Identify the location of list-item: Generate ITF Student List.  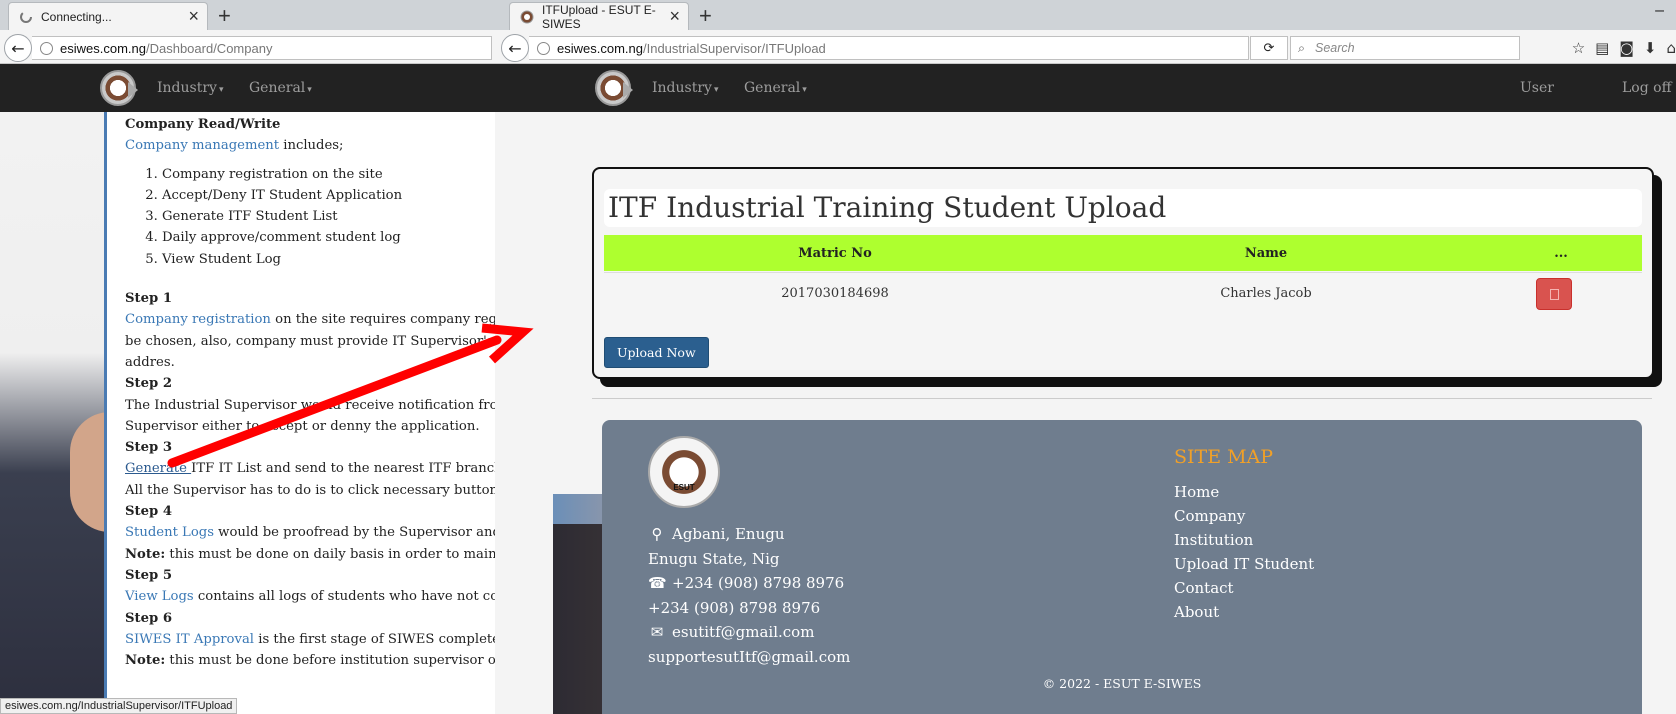
(328, 216).